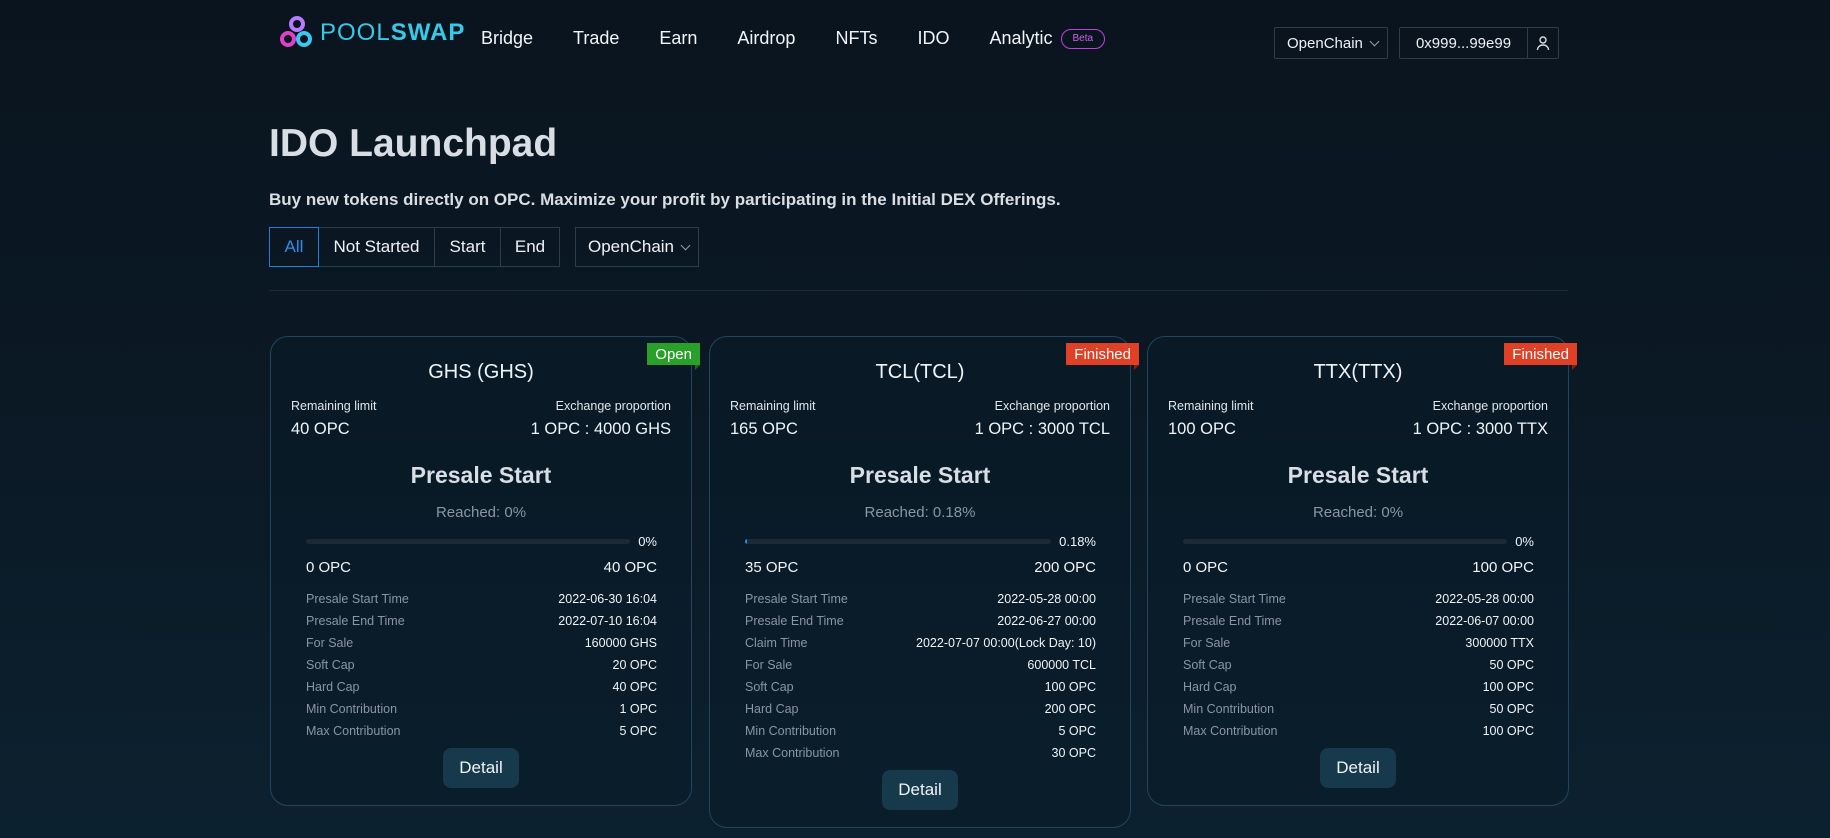 The height and width of the screenshot is (838, 1830). Describe the element at coordinates (1542, 43) in the screenshot. I see `user-icon` at that location.